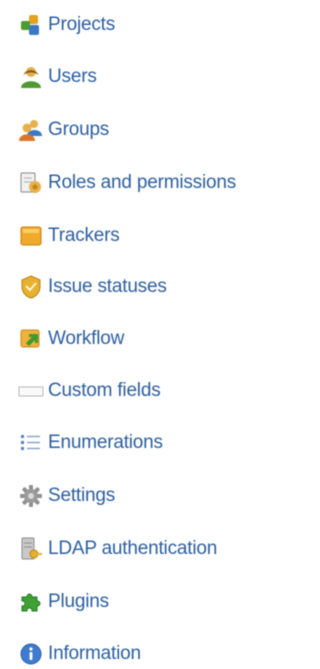 This screenshot has width=320, height=669. What do you see at coordinates (31, 236) in the screenshot?
I see `tracker-icon` at bounding box center [31, 236].